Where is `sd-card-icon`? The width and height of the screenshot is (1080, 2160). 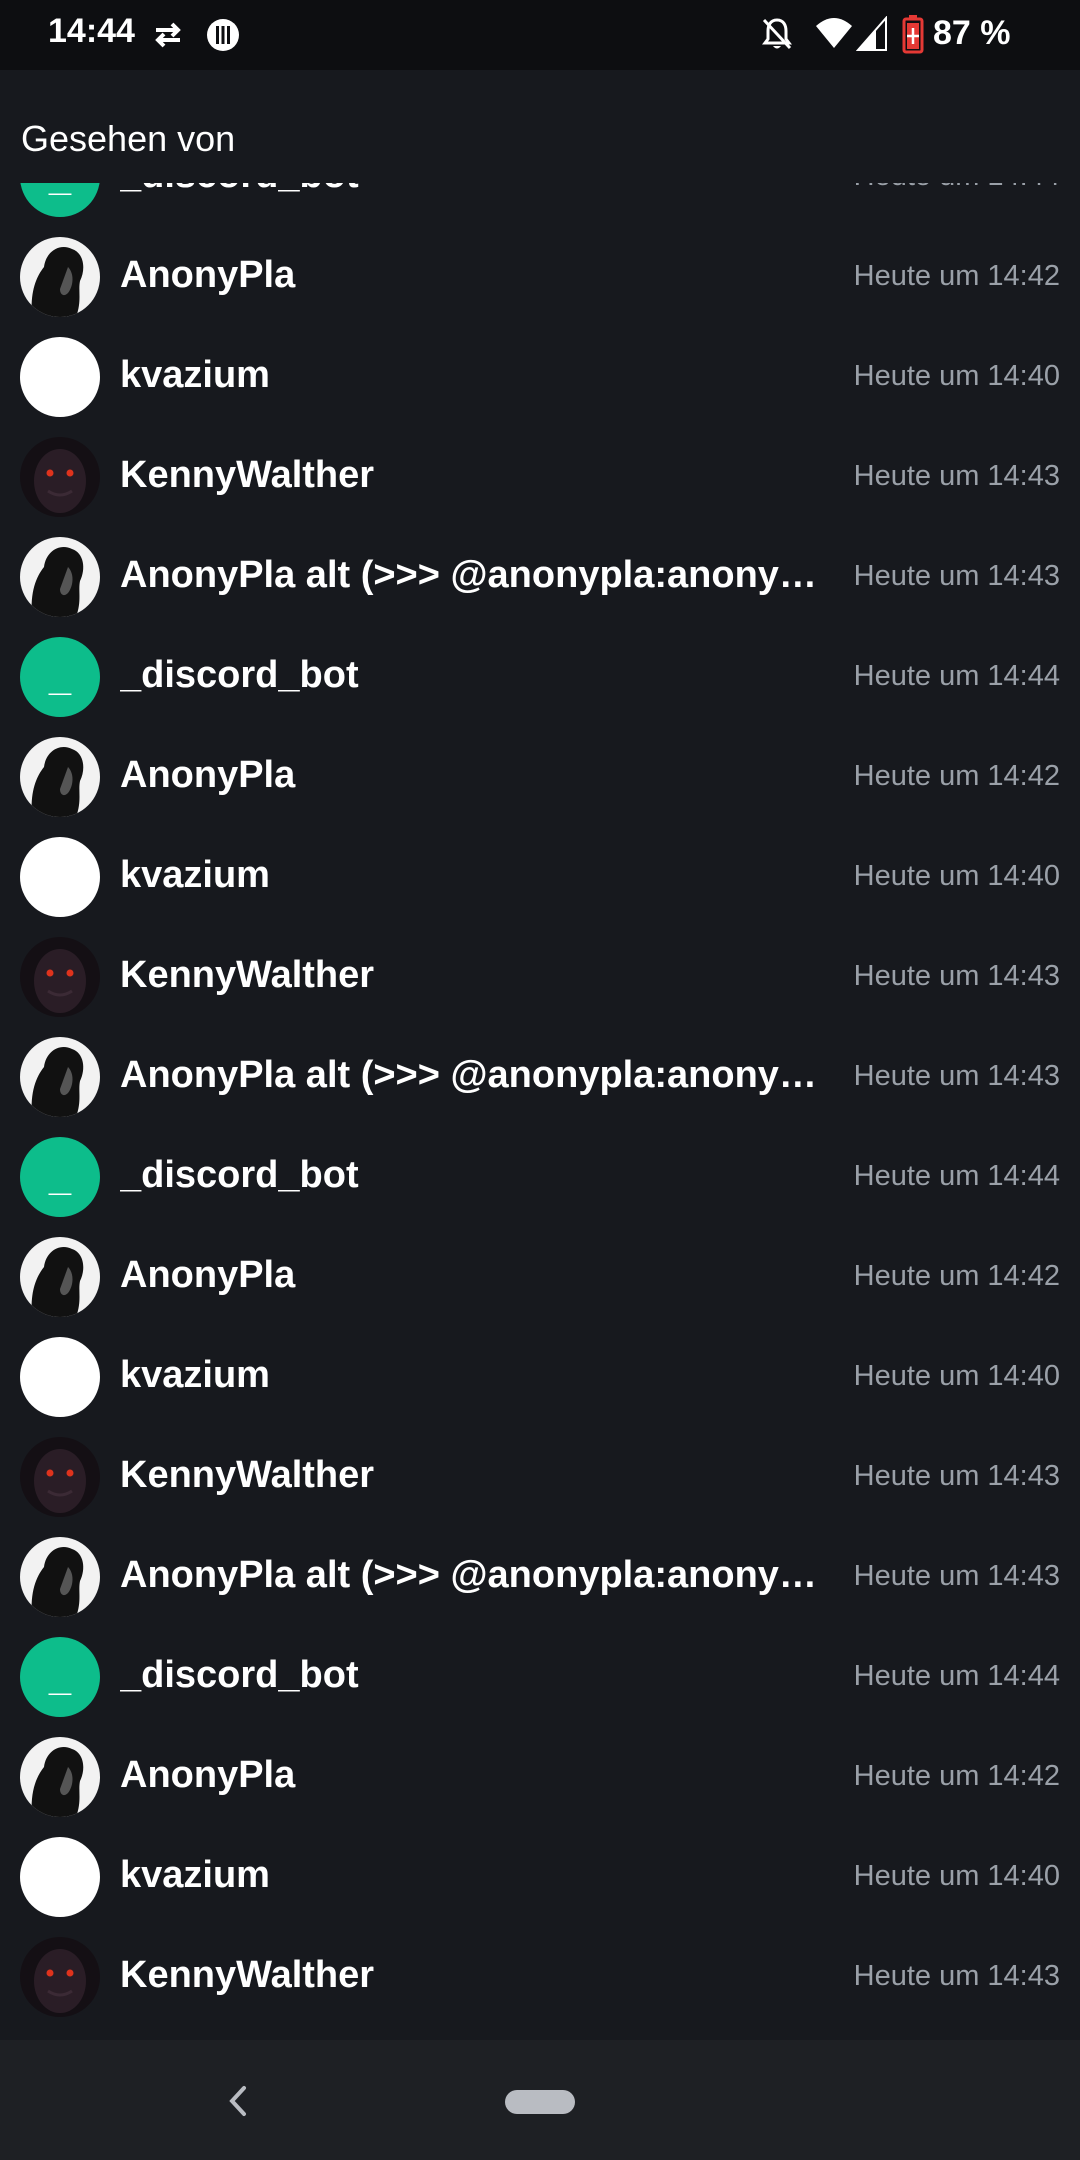 sd-card-icon is located at coordinates (223, 37).